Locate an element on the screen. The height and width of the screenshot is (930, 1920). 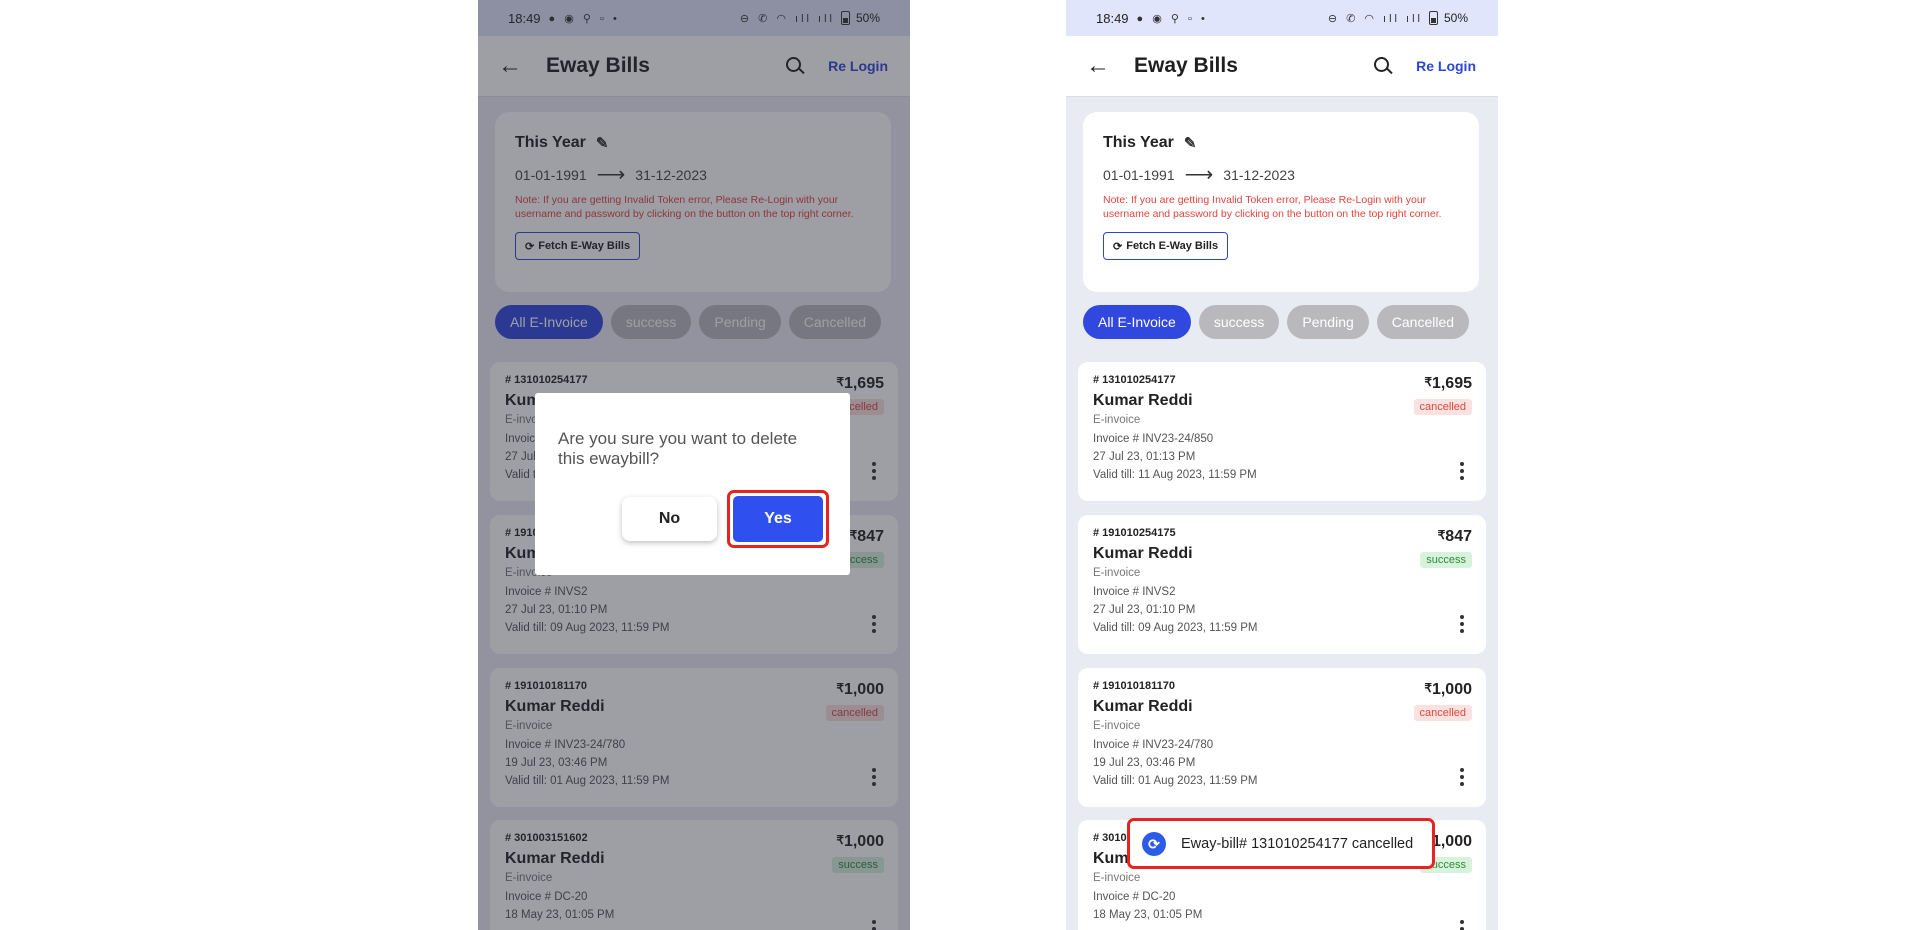
bill-amount: ₹1,000 is located at coordinates (1448, 690).